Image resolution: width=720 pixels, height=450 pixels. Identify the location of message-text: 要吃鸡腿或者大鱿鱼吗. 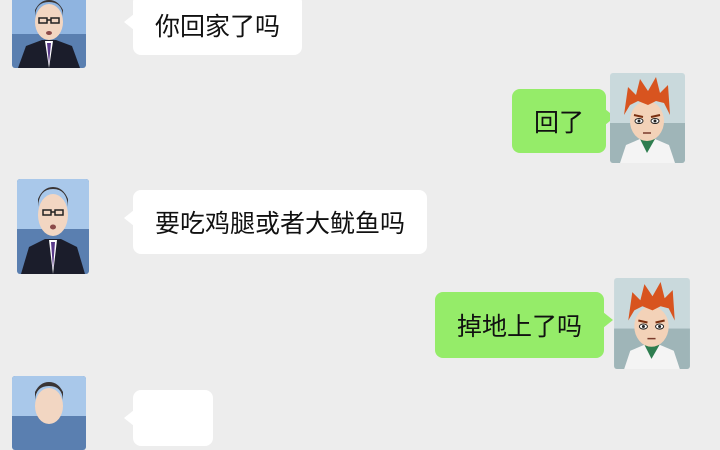
(280, 223).